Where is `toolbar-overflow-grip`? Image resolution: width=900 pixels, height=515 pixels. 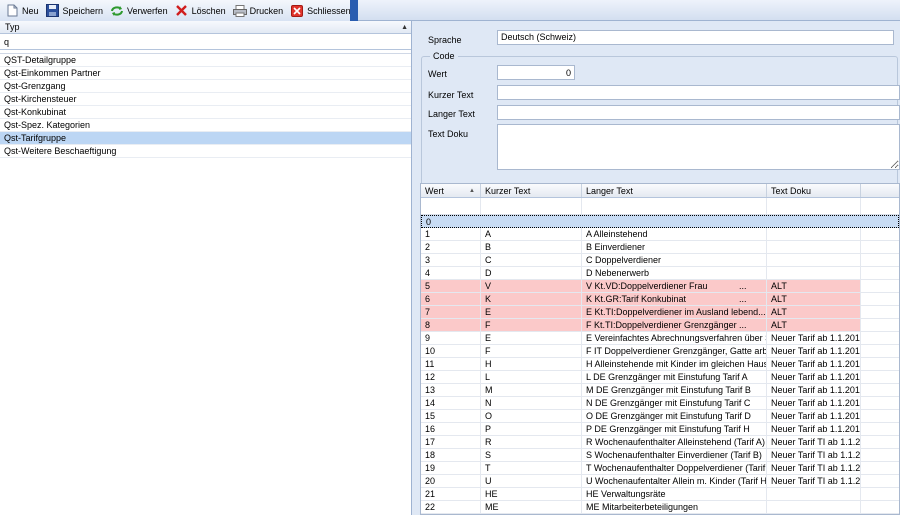
toolbar-overflow-grip is located at coordinates (354, 10).